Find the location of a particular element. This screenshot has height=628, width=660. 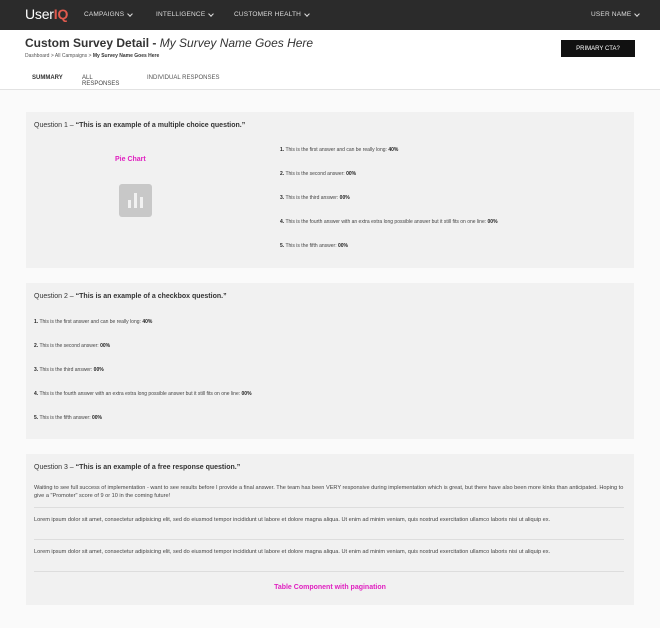

page-title-main: Custom Survey Detail - is located at coordinates (92, 43).